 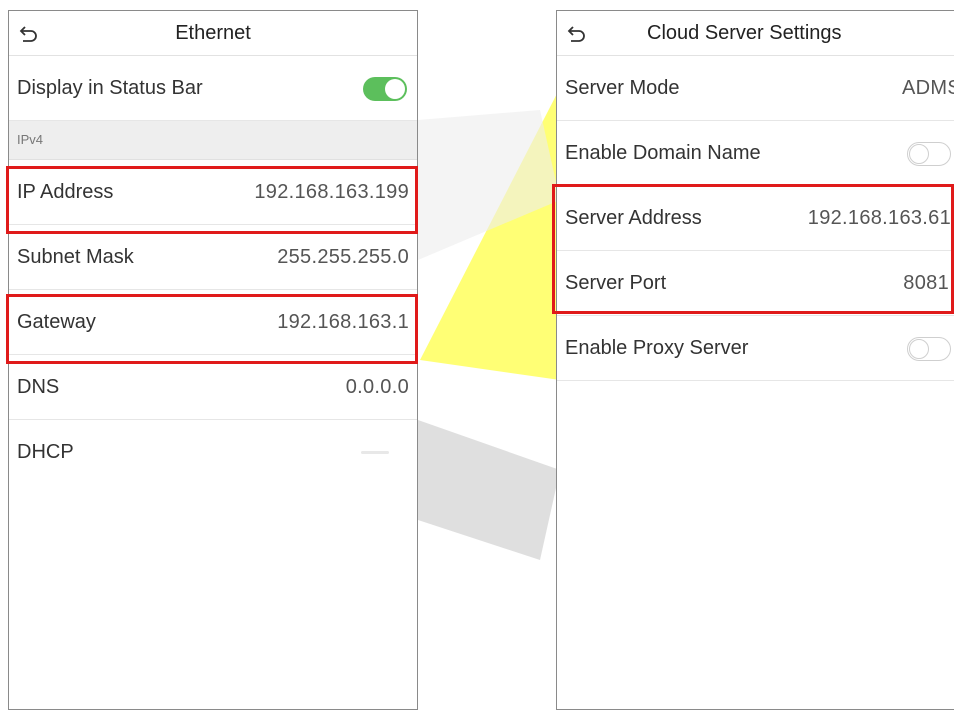 What do you see at coordinates (213, 88) in the screenshot?
I see `display-in-status-bar-row: Display in Status Bar` at bounding box center [213, 88].